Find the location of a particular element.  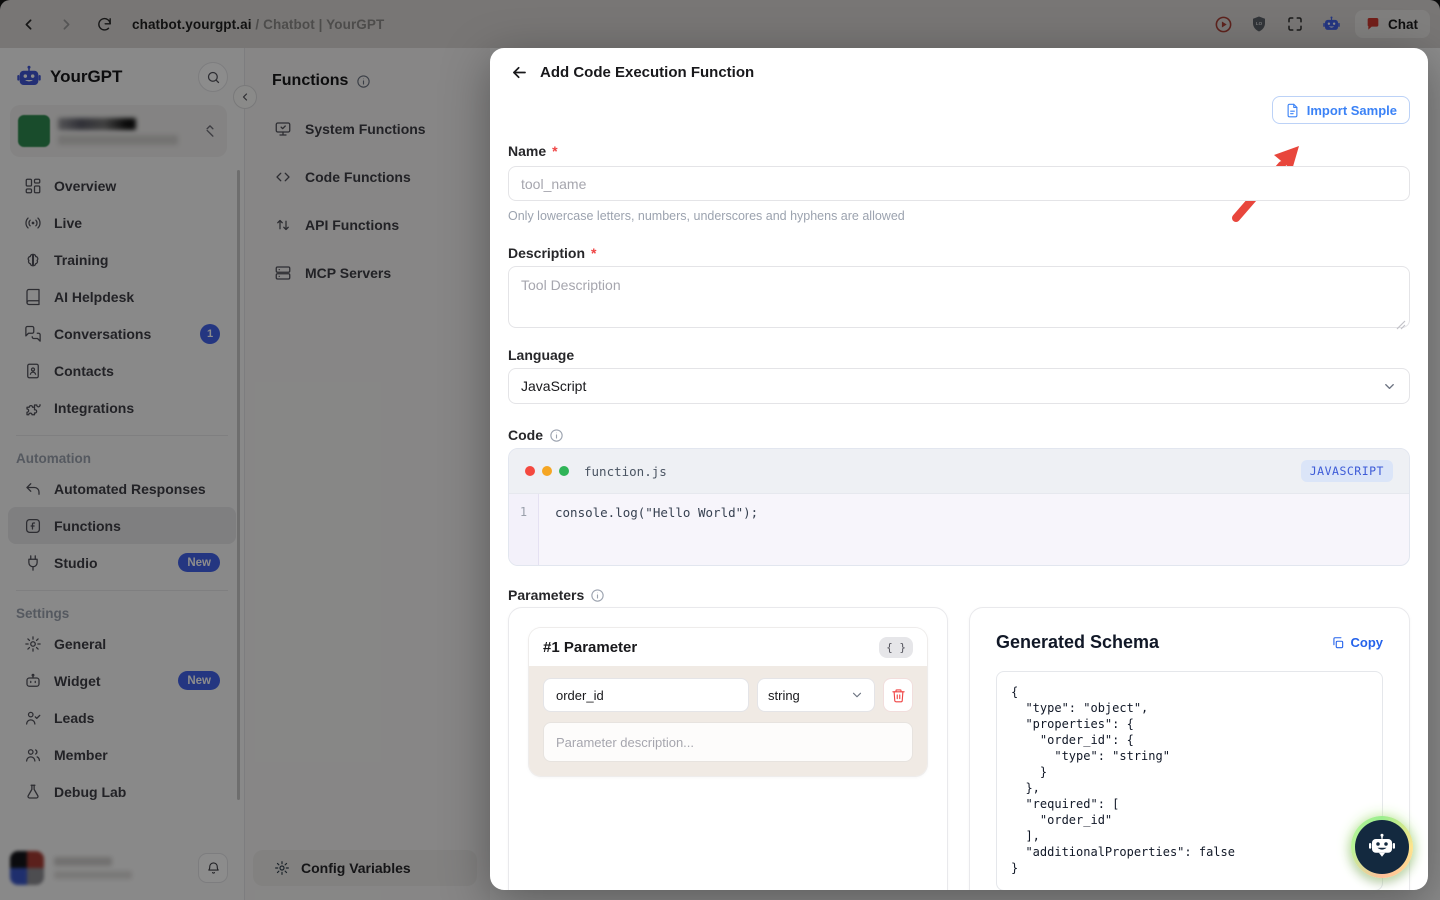

parameter-type-select: string is located at coordinates (816, 695).